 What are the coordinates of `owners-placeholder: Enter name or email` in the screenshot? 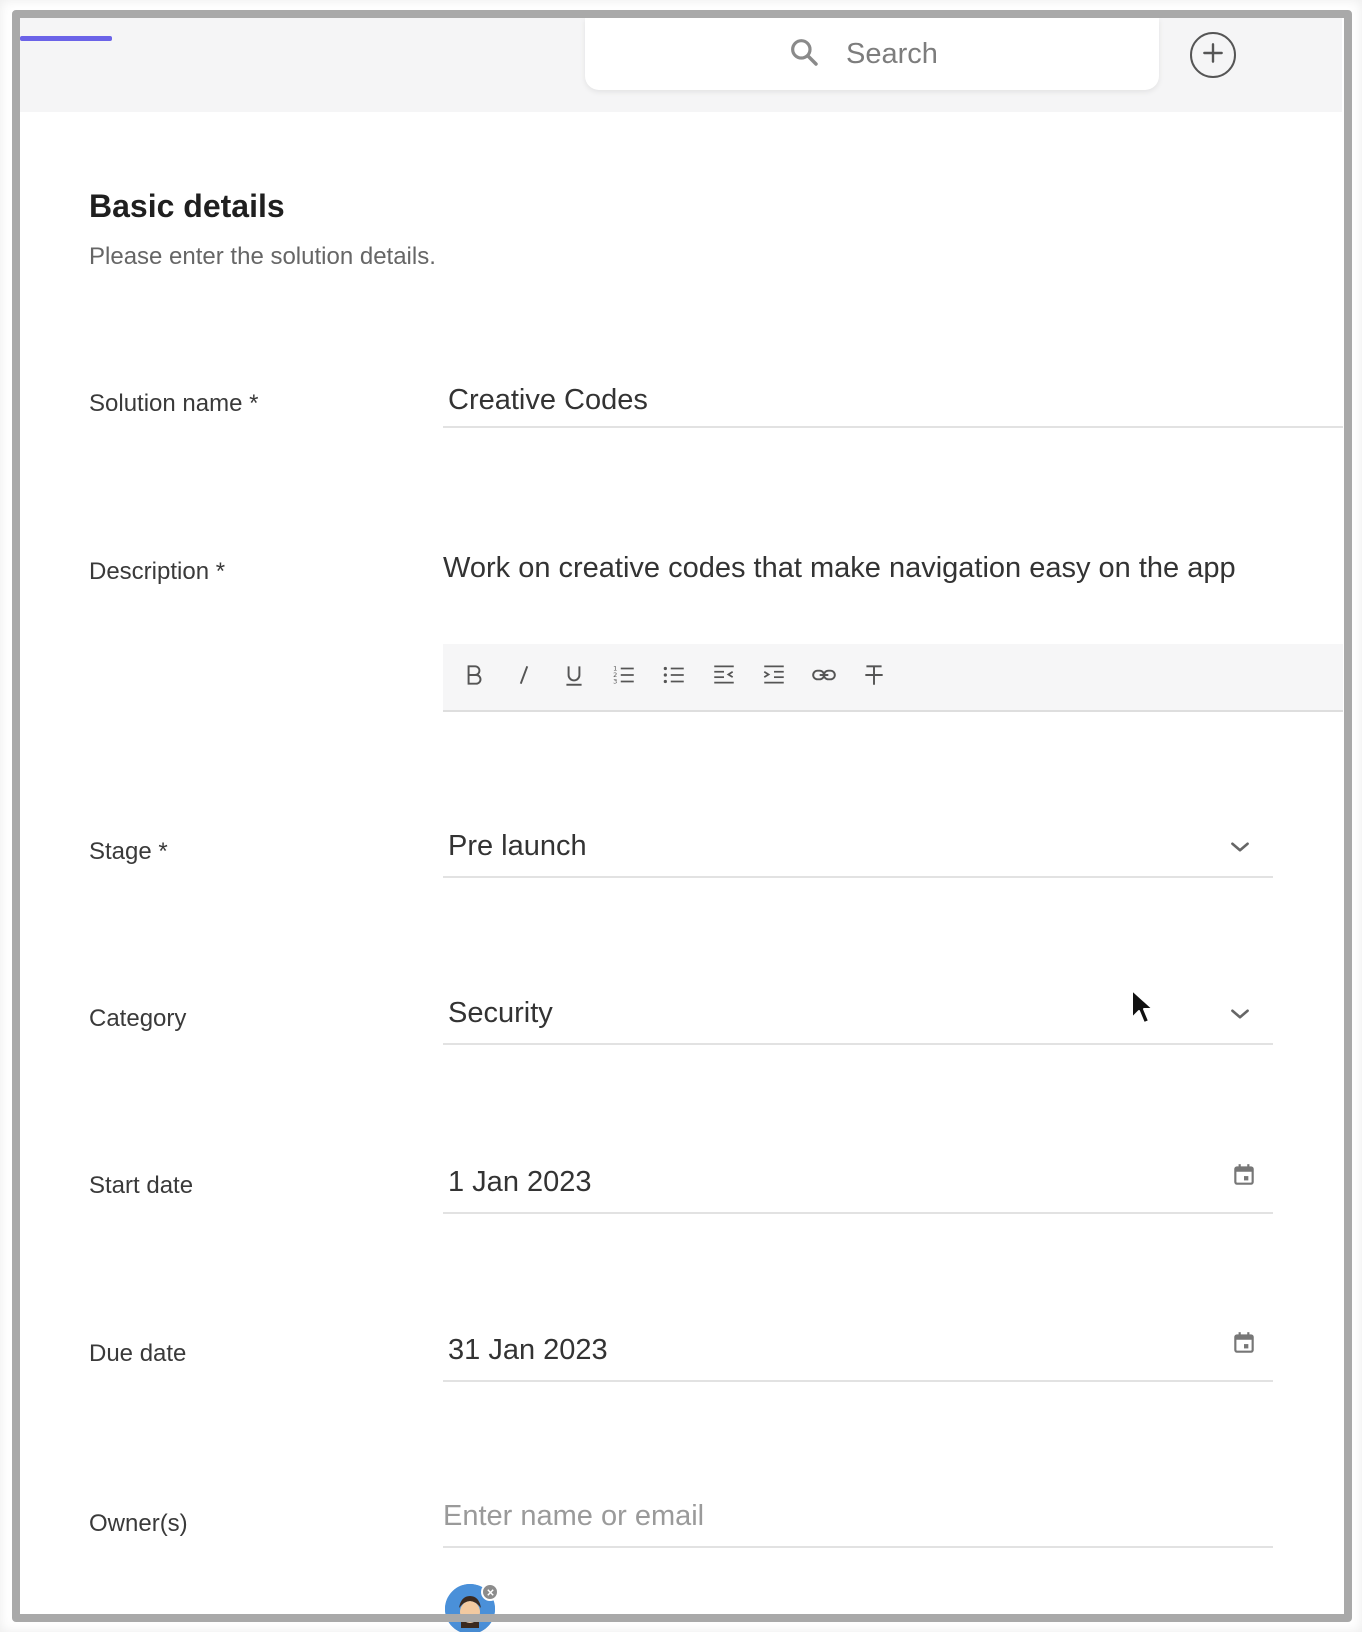 It's located at (574, 1516).